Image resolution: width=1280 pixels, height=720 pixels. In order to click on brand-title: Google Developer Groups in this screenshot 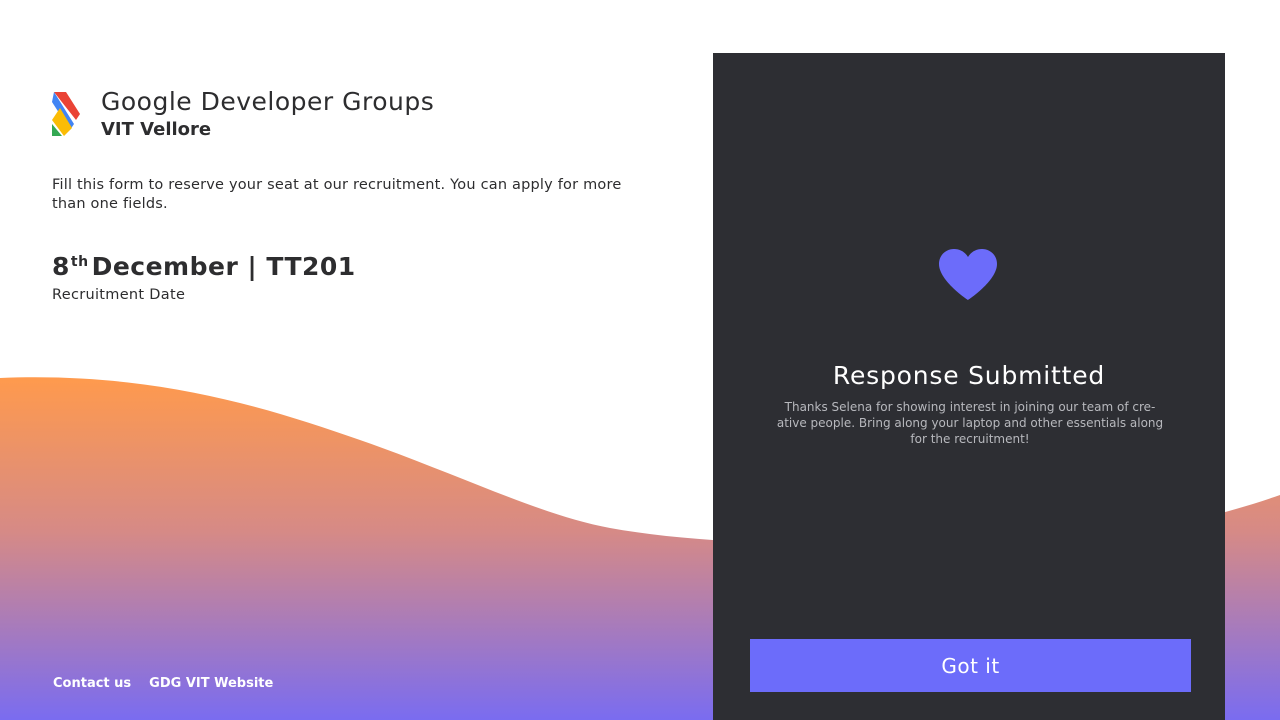, I will do `click(268, 101)`.